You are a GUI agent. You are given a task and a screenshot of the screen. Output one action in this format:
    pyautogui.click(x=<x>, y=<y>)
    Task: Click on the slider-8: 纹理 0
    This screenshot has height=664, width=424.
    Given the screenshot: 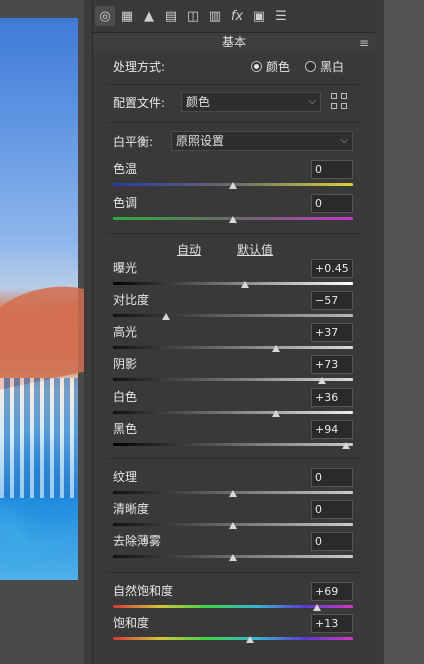 What is the action you would take?
    pyautogui.click(x=233, y=483)
    